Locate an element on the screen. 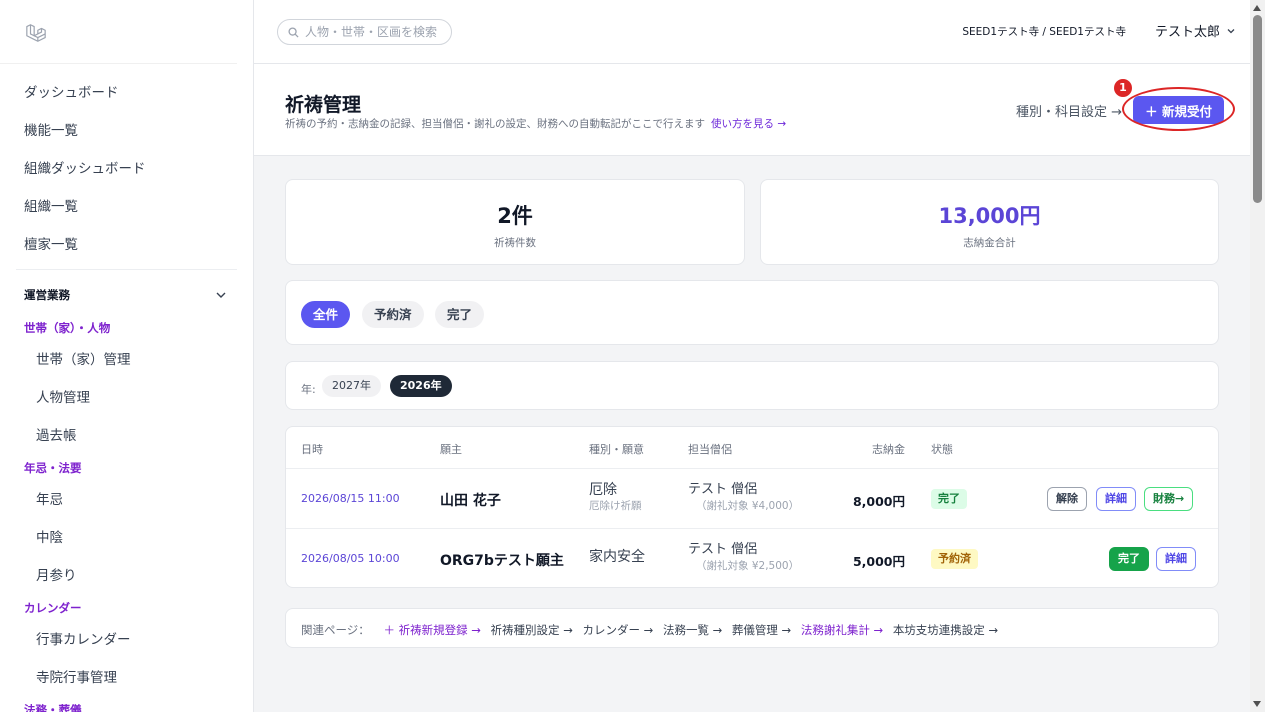 The width and height of the screenshot is (1265, 712). sidebar-group-memorial: 年忌・法要 is located at coordinates (53, 468).